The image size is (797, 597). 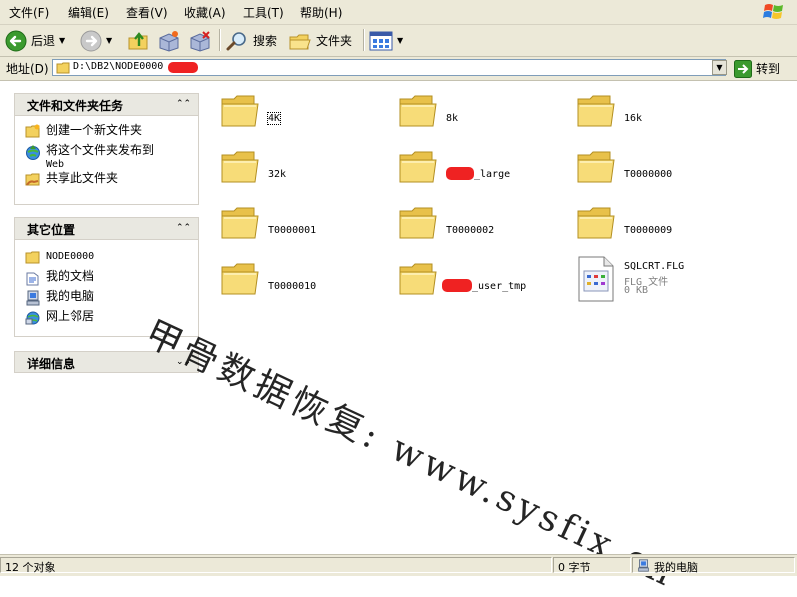 I want to click on address-bar: 地址(D) D:\DB2\NODE0000 ▼ 转到, so click(x=398, y=69).